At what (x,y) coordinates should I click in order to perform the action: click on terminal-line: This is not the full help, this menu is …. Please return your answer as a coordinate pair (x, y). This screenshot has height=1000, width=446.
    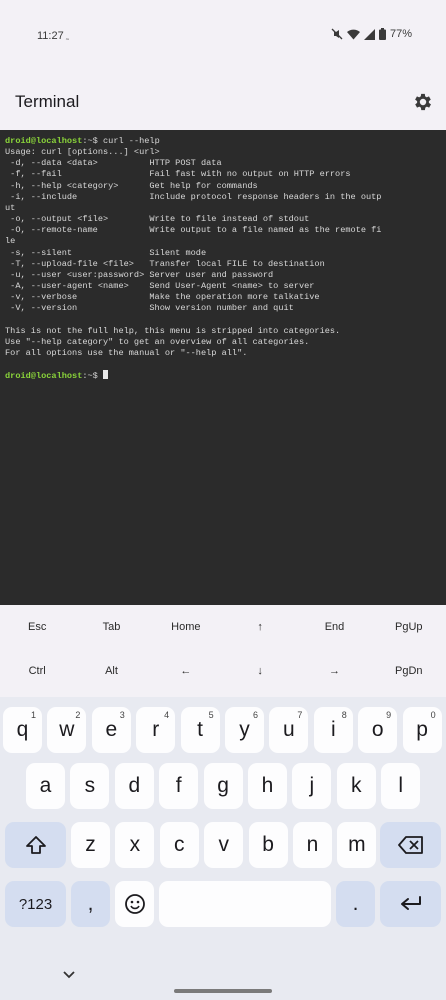
    Looking at the image, I should click on (173, 330).